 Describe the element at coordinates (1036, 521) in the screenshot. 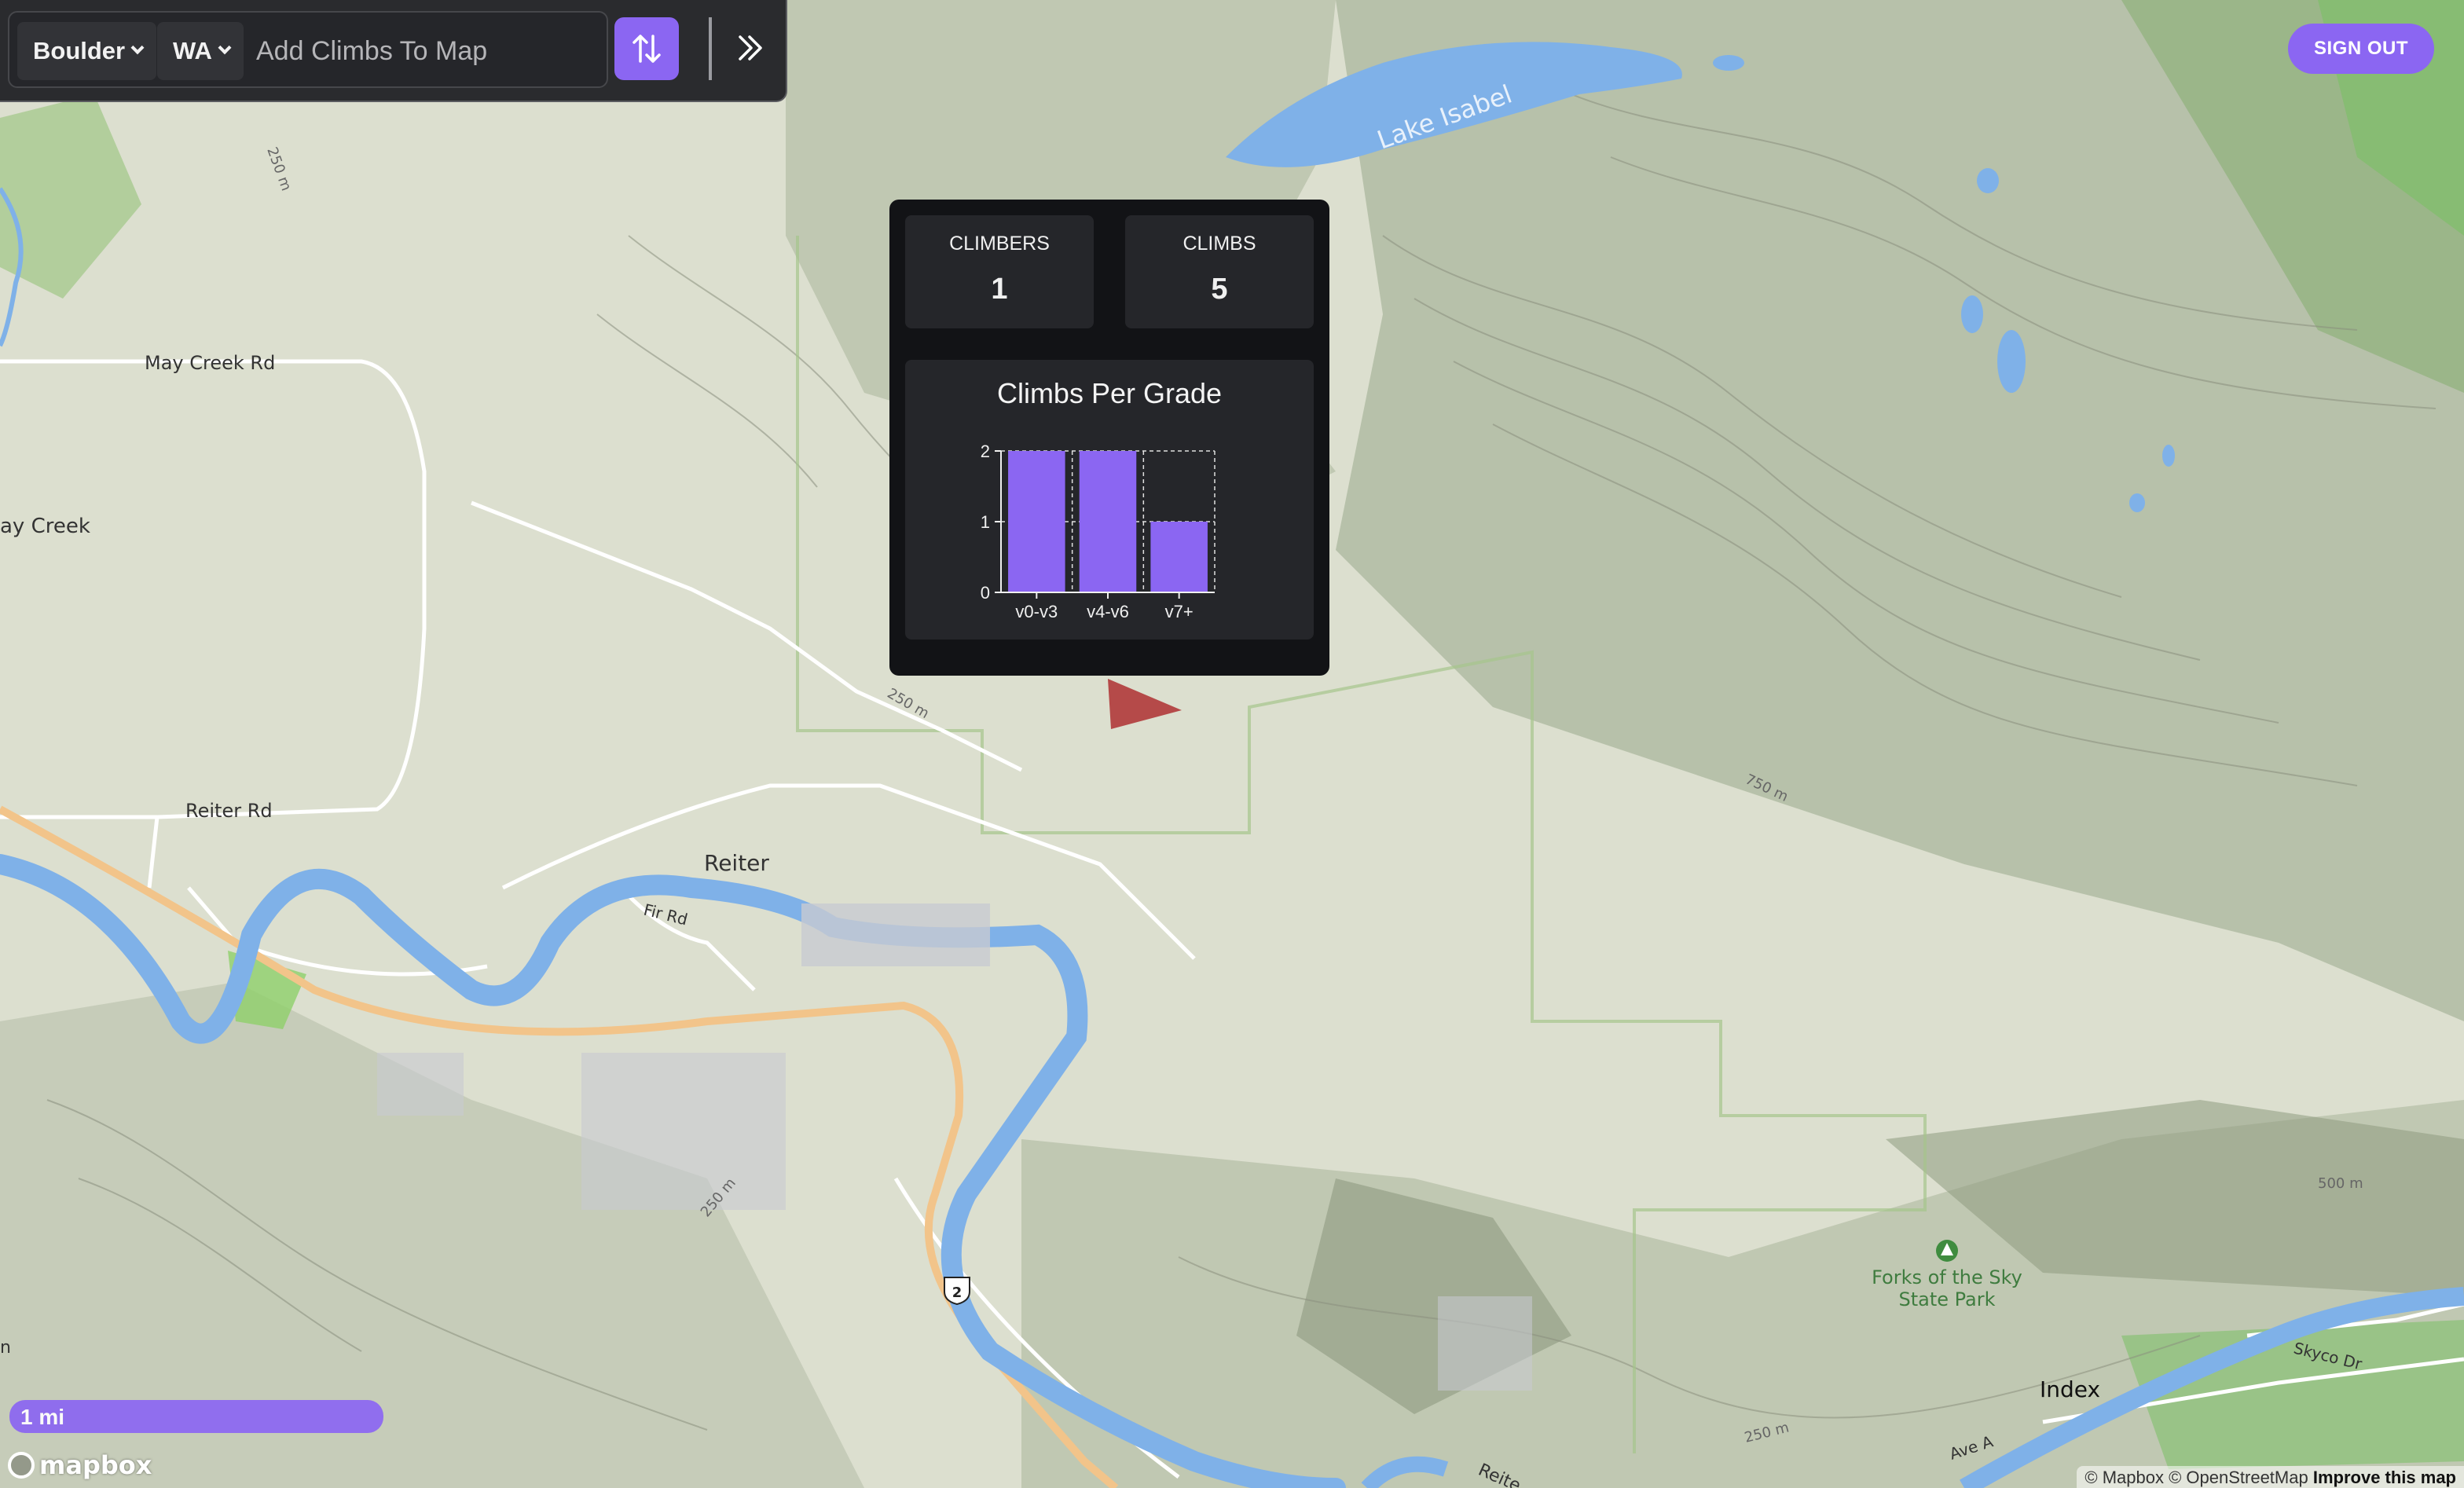

I see `bar-v0-v3` at that location.